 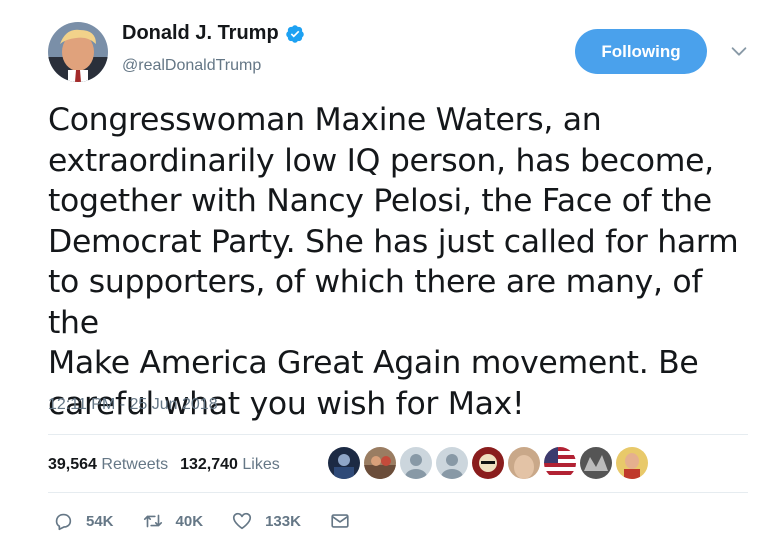 I want to click on like-action: 133K, so click(x=266, y=521).